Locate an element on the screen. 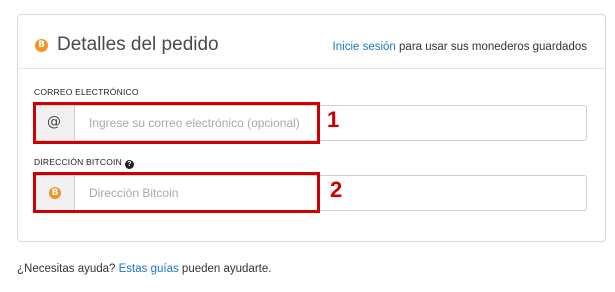  question-circle-icon: ? is located at coordinates (129, 164).